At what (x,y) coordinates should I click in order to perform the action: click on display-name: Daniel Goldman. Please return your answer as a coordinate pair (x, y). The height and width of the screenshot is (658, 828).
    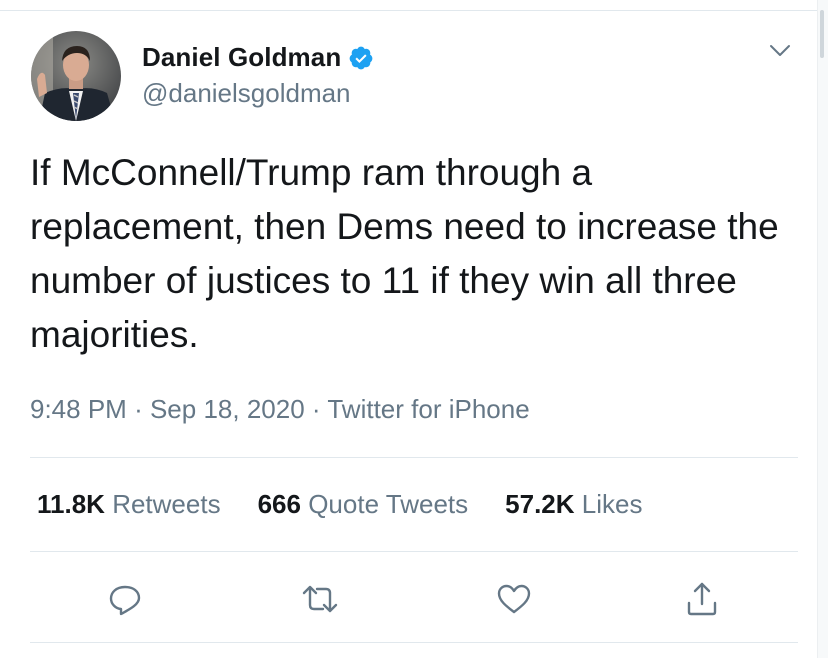
    Looking at the image, I should click on (241, 57).